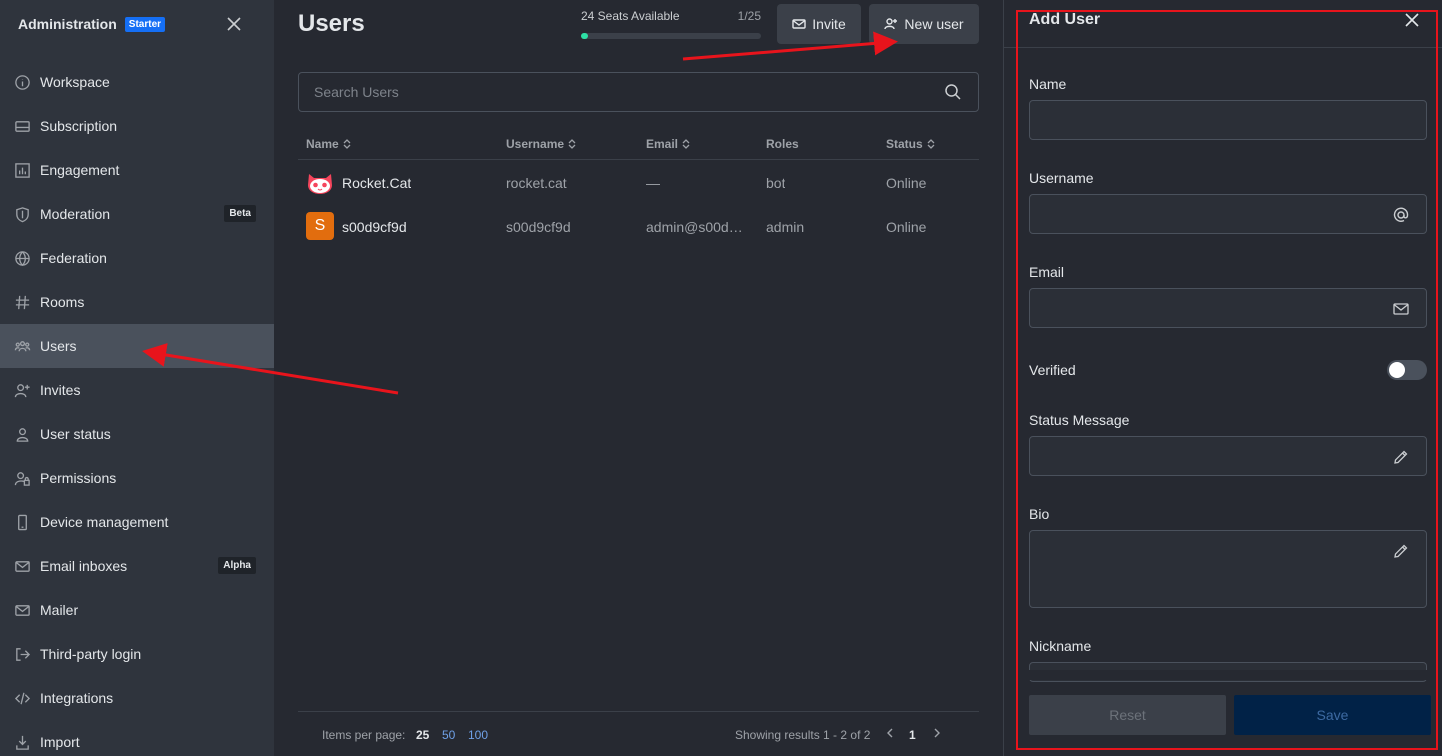  Describe the element at coordinates (1061, 178) in the screenshot. I see `username-label: Username` at that location.